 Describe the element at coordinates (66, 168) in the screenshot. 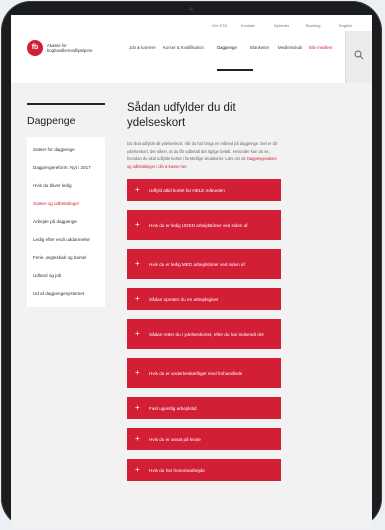

I see `sidebar-item-reform: Dagpengereform: Nyt i 2017` at that location.